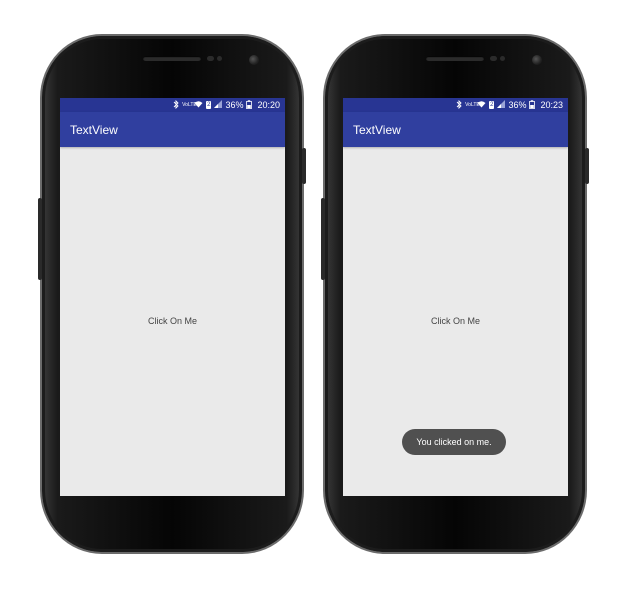  Describe the element at coordinates (268, 105) in the screenshot. I see `status-time: 20:20` at that location.